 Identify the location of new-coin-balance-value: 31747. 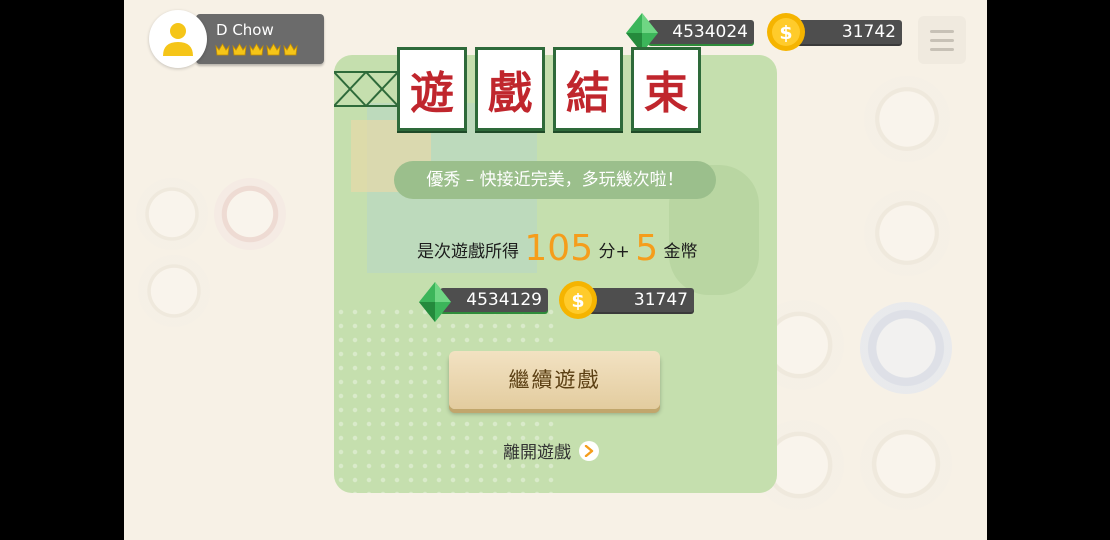
(660, 300).